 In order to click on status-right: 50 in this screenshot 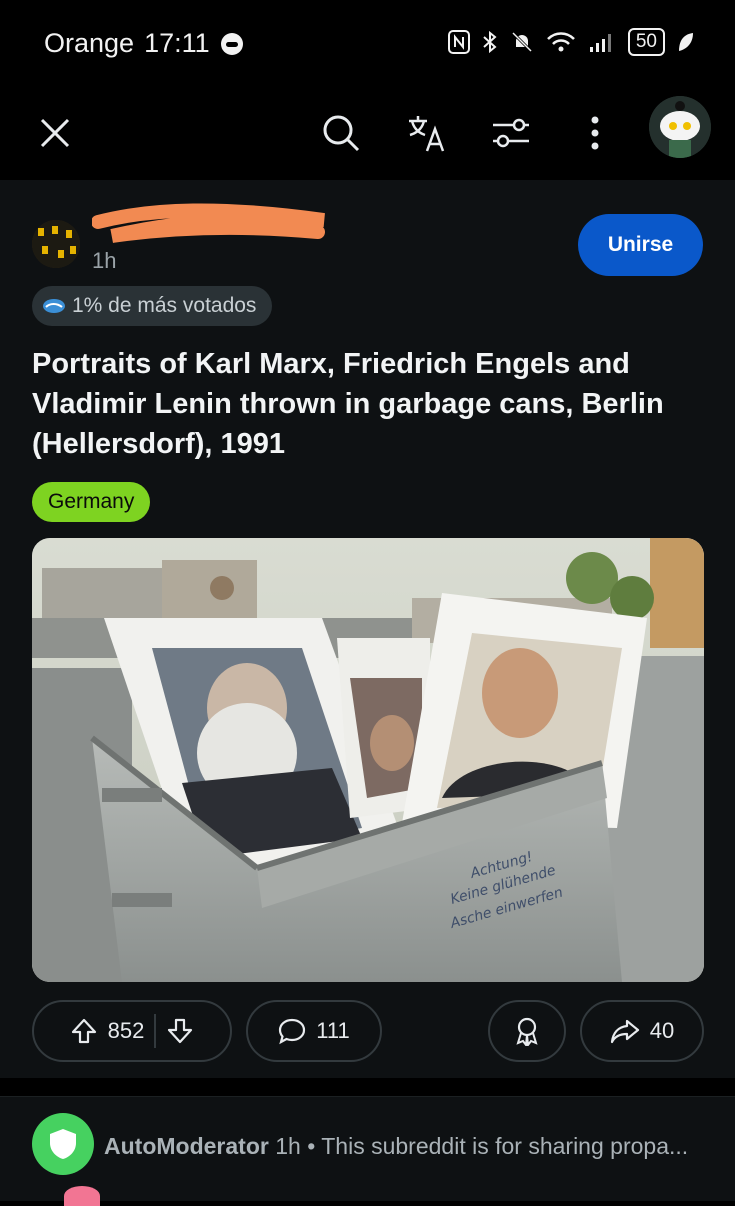, I will do `click(571, 42)`.